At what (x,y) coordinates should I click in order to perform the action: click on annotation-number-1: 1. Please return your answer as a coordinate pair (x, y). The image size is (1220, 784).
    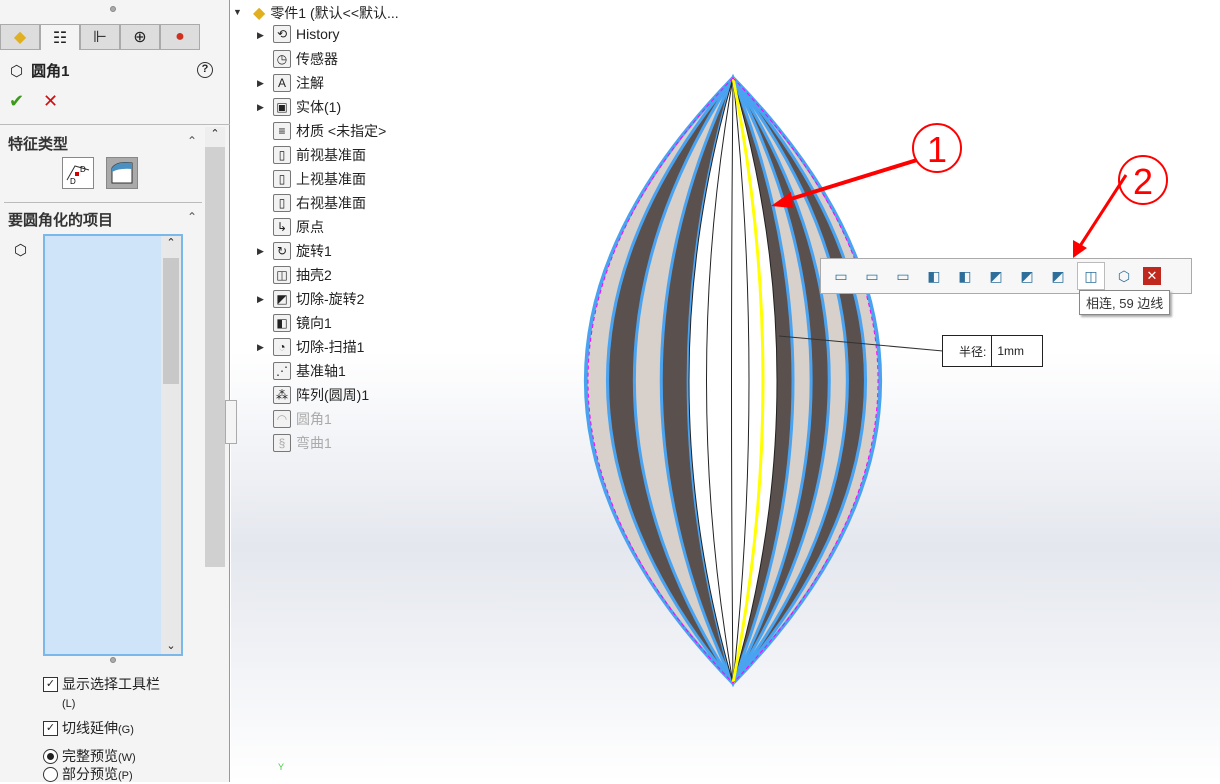
    Looking at the image, I should click on (937, 149).